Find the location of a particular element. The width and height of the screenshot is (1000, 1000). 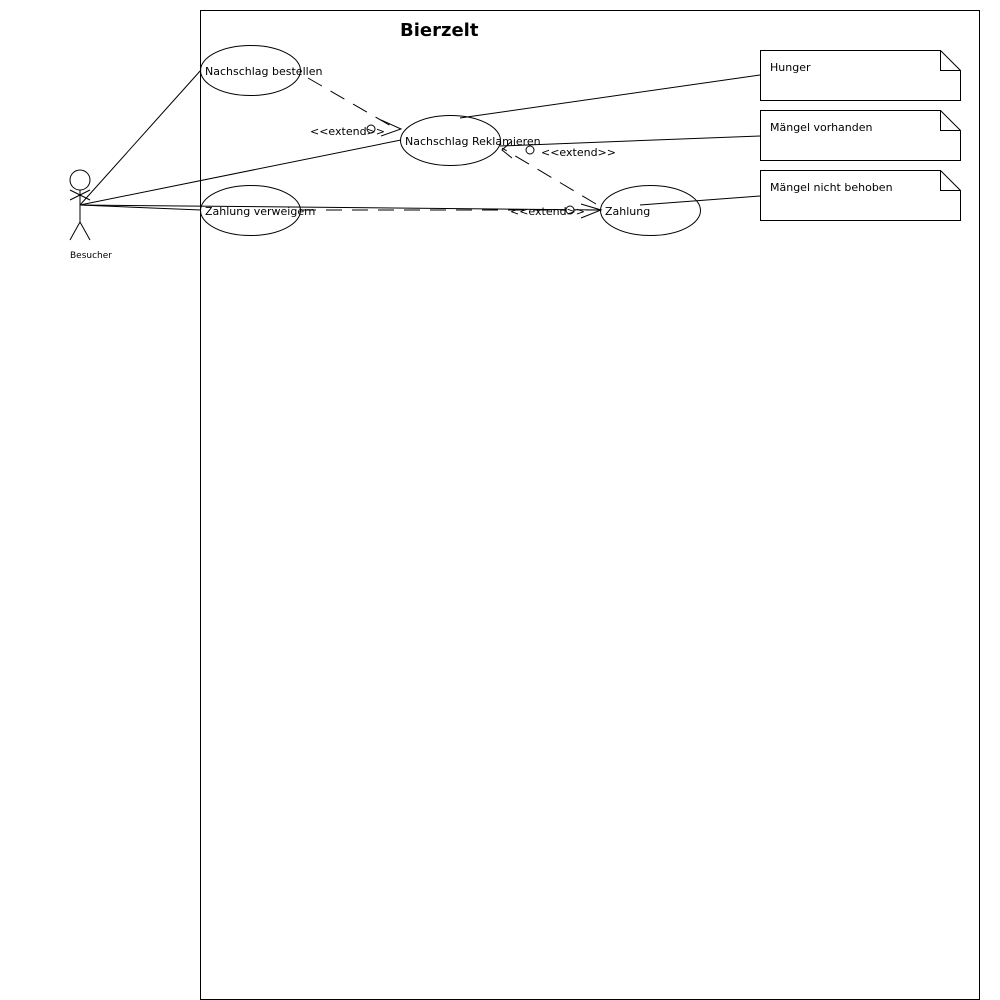

note-text: Mängel nicht behoben is located at coordinates (831, 187).